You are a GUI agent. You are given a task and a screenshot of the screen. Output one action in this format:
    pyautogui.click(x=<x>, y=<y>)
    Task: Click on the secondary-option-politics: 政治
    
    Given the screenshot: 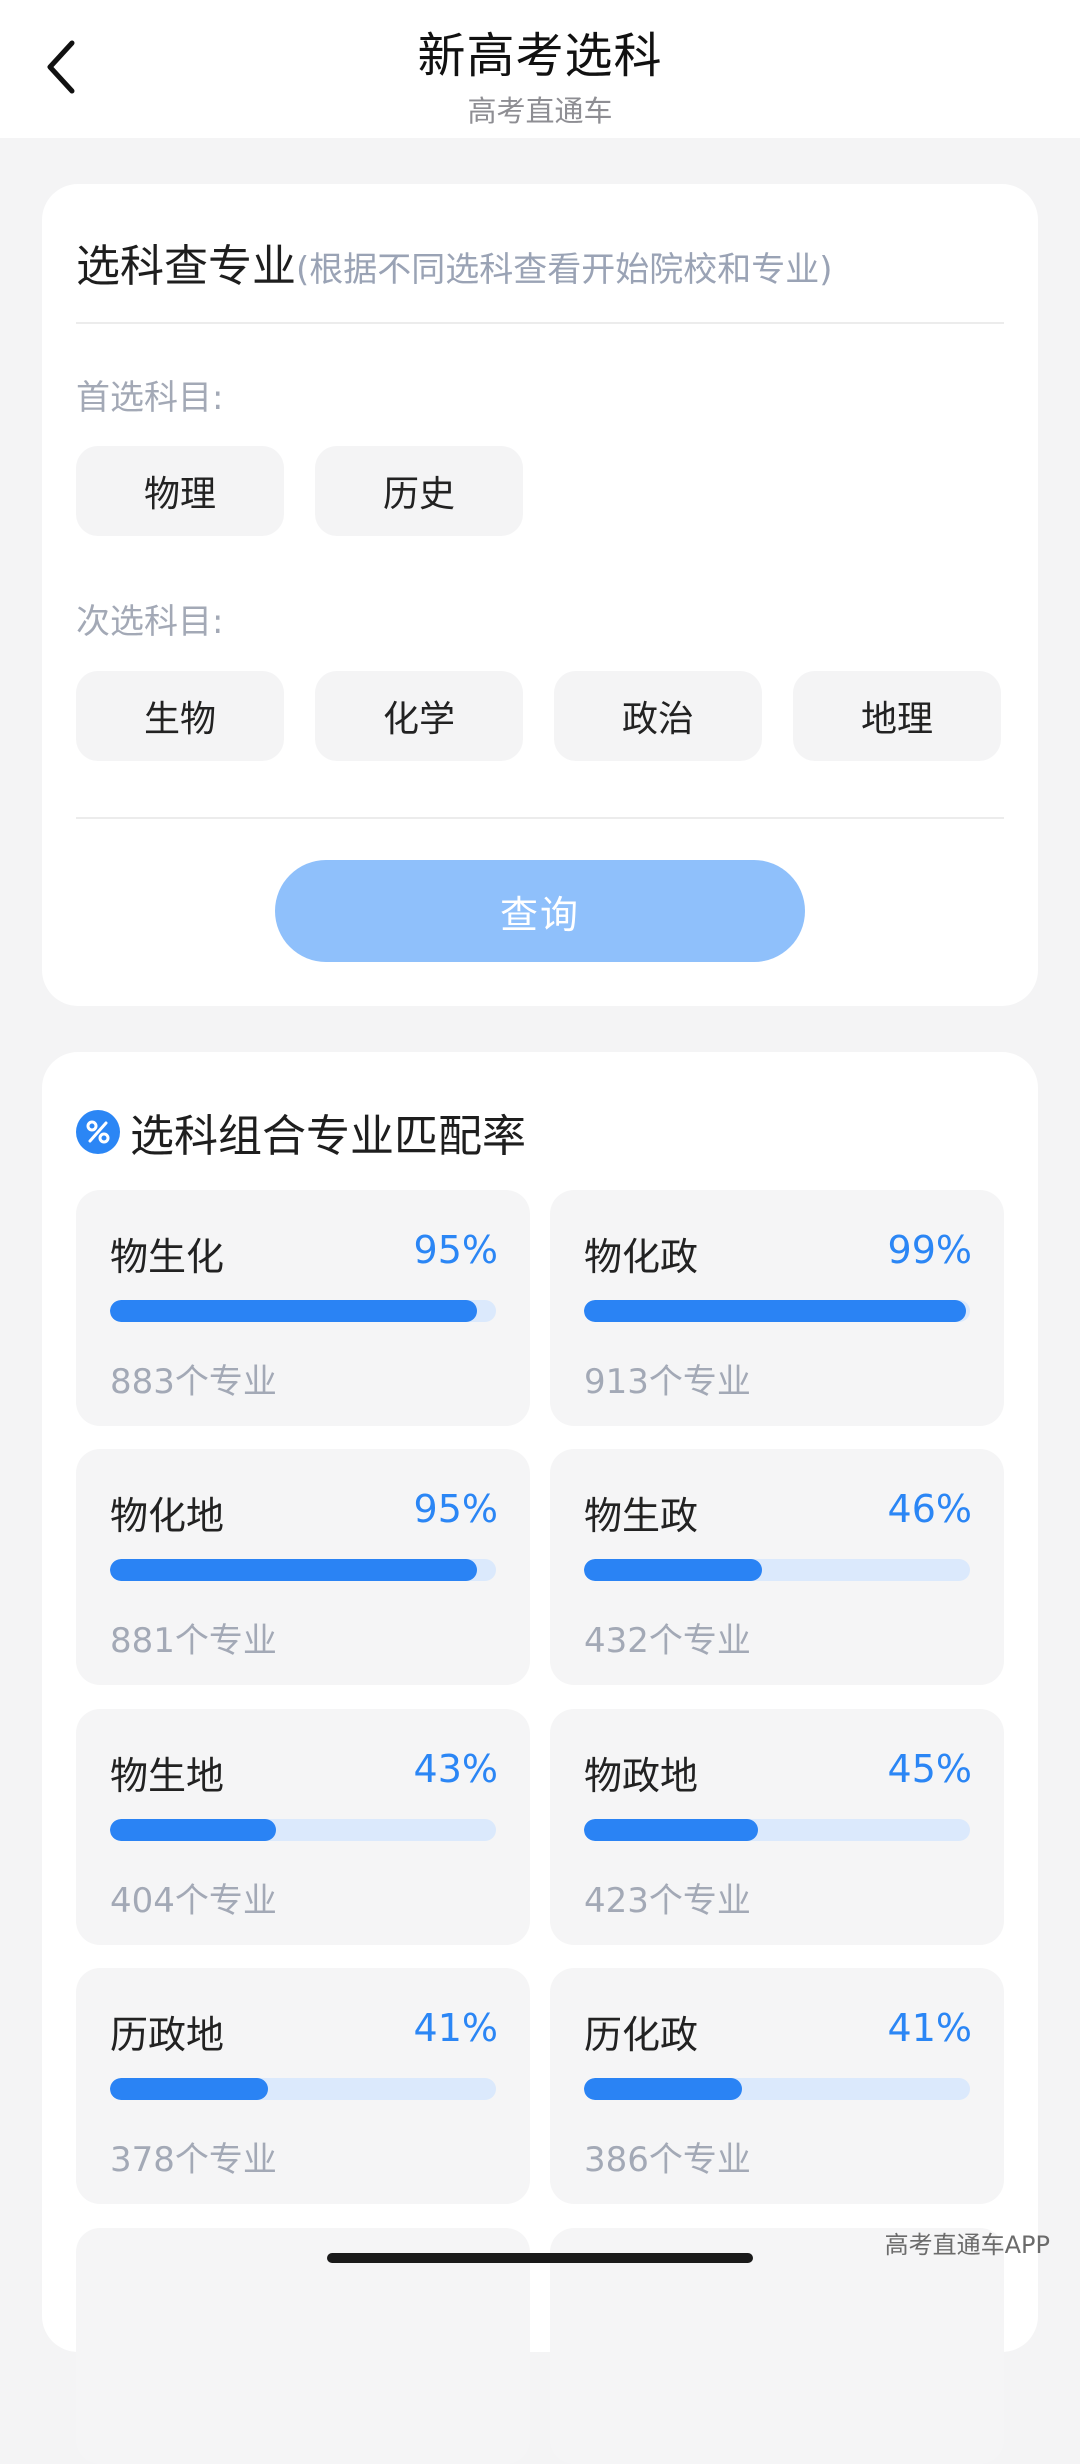 What is the action you would take?
    pyautogui.click(x=658, y=716)
    